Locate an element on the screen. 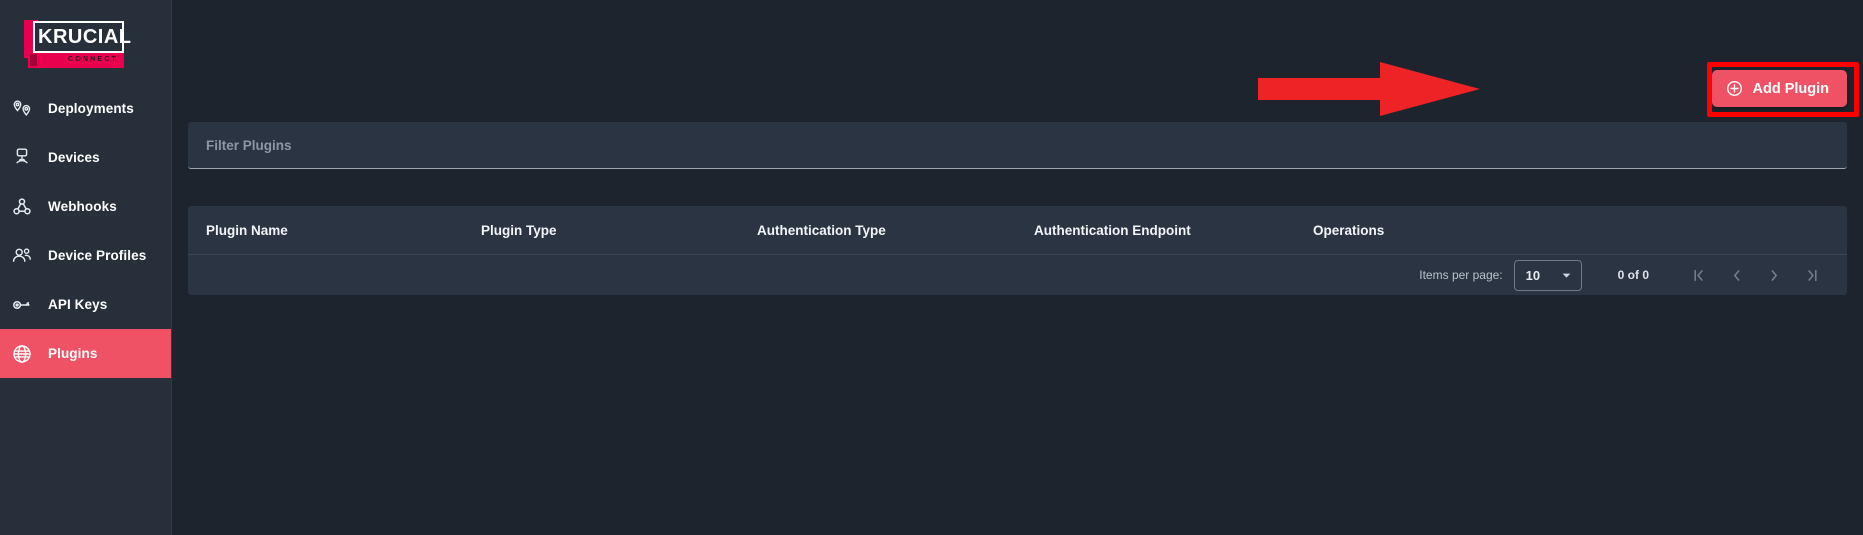 This screenshot has width=1863, height=535. brand-logo: KRUCIAL CONNECT is located at coordinates (85, 42).